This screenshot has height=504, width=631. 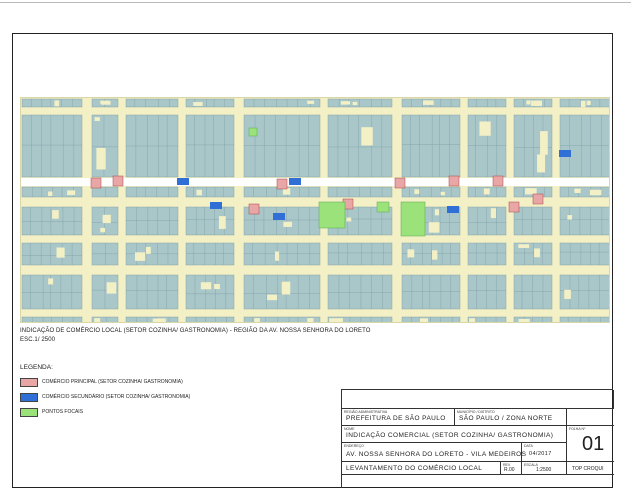 What do you see at coordinates (509, 470) in the screenshot?
I see `rev-value: R.00` at bounding box center [509, 470].